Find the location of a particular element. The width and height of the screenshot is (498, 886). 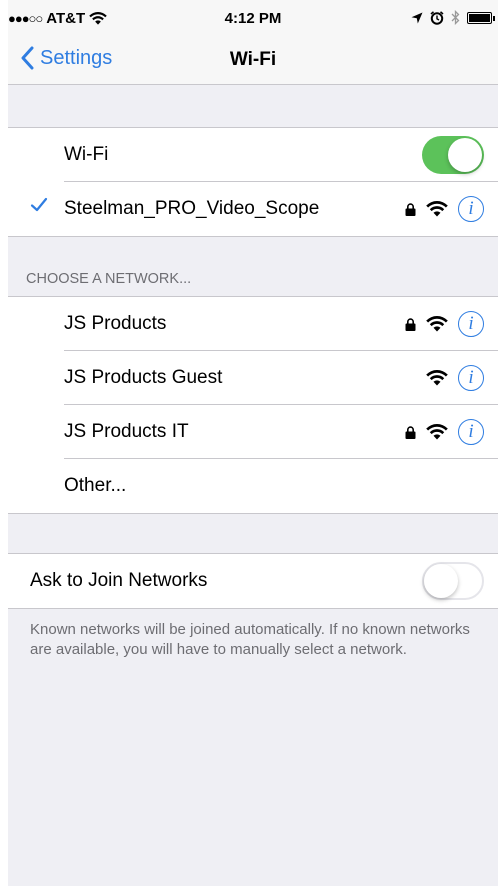

bluetooth-icon is located at coordinates (455, 17).